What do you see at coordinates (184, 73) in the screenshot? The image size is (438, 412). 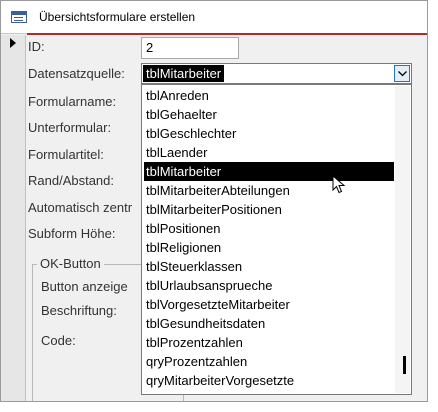 I see `datasource-value: tblMitarbeiter` at bounding box center [184, 73].